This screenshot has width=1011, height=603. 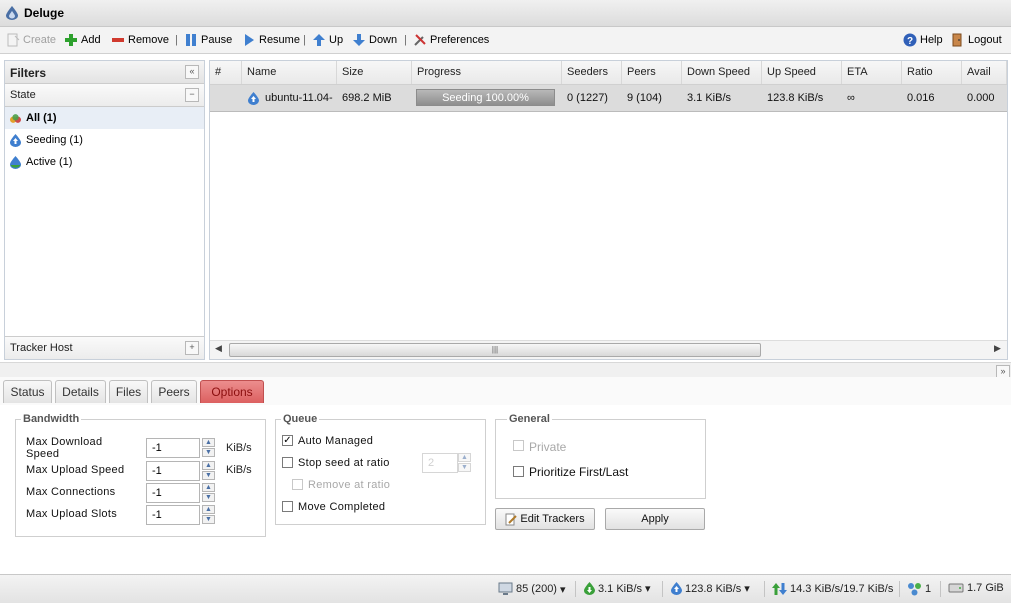 What do you see at coordinates (71, 40) in the screenshot?
I see `plus-icon` at bounding box center [71, 40].